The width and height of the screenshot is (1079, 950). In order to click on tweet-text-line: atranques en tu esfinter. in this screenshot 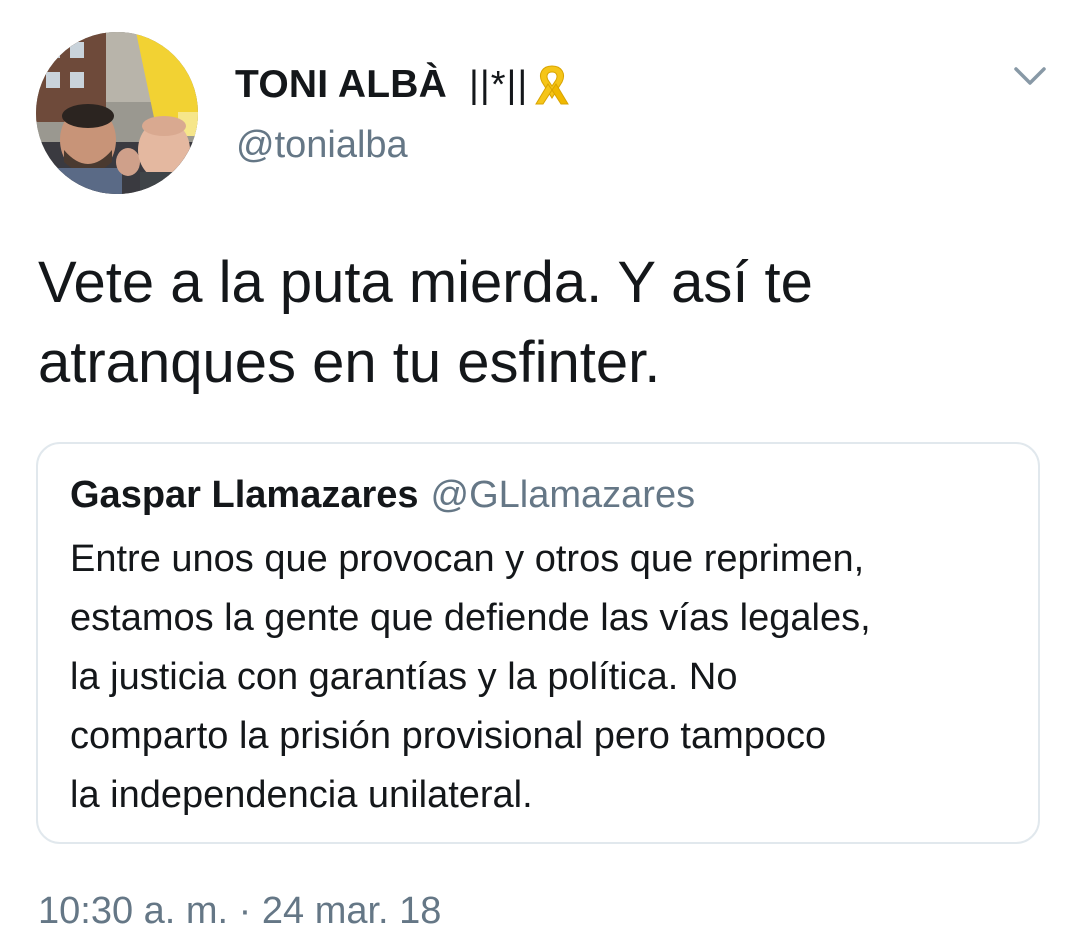, I will do `click(349, 362)`.